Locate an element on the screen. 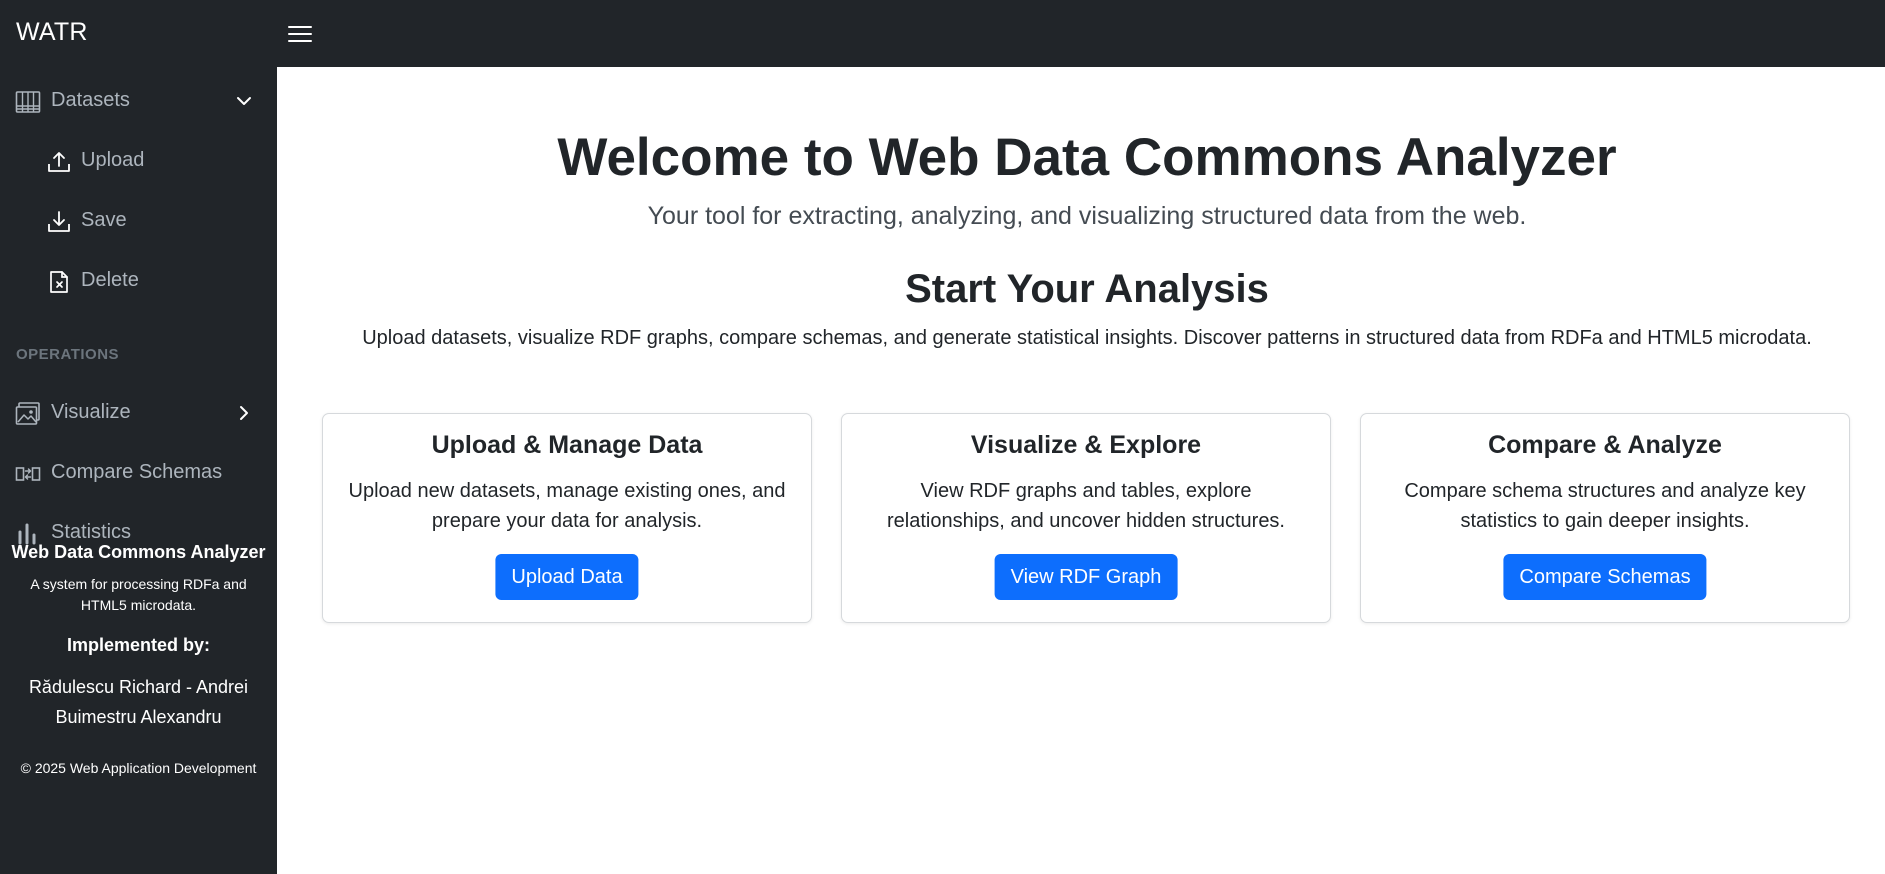  download-icon is located at coordinates (59, 221).